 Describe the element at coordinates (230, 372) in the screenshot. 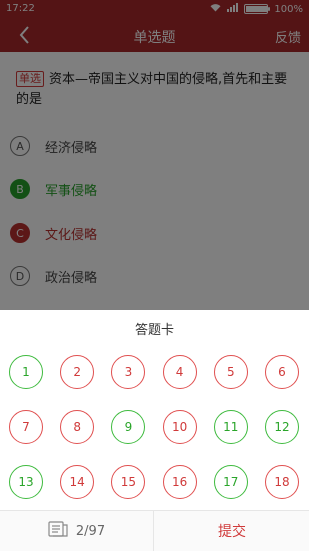

I see `answer-card-item: 5` at that location.